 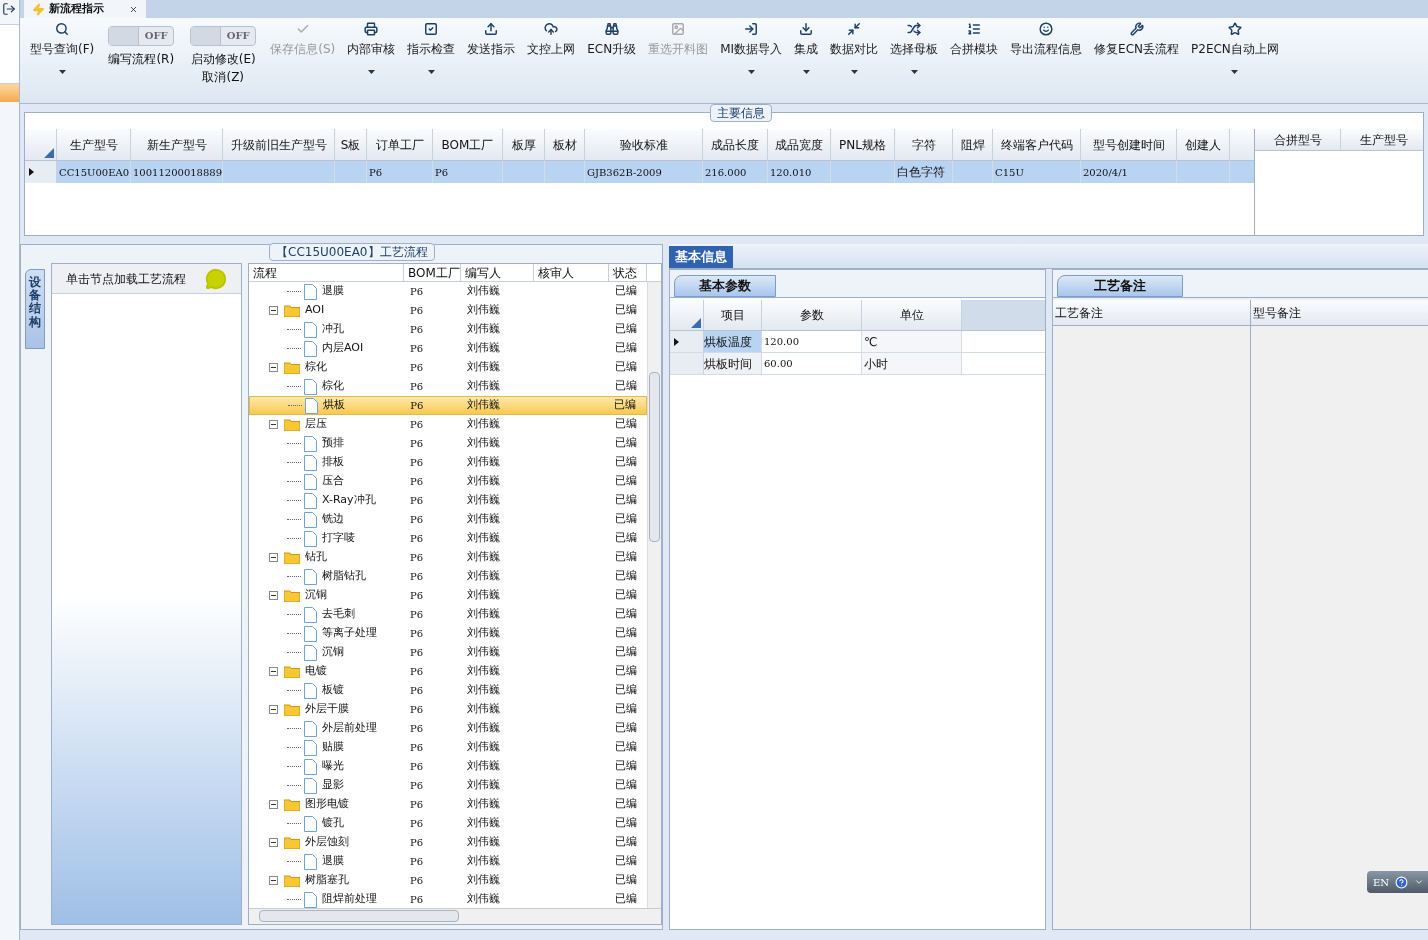 I want to click on close-icon, so click(x=133, y=9).